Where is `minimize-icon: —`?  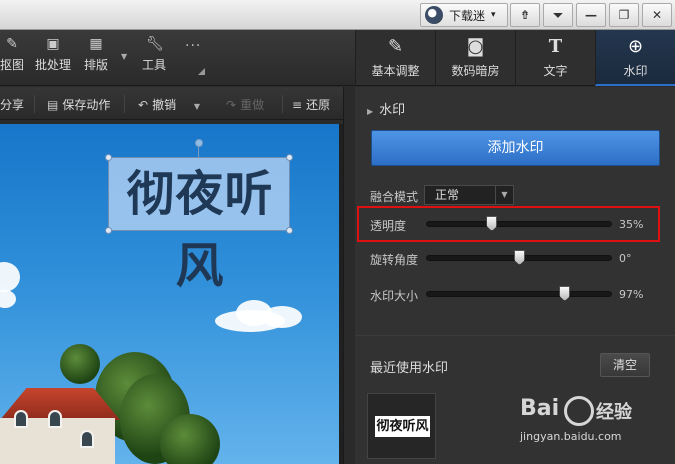
minimize-icon: — is located at coordinates (591, 15).